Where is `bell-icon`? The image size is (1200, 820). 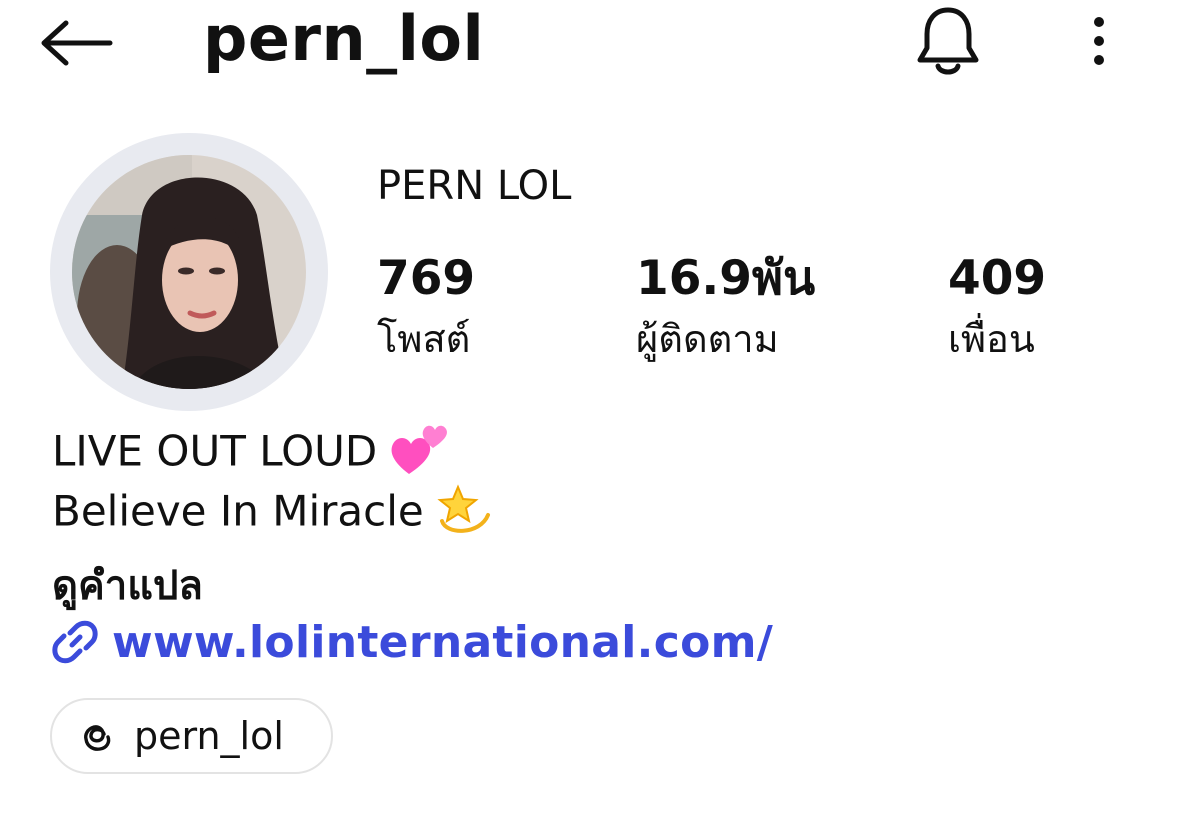
bell-icon is located at coordinates (948, 41).